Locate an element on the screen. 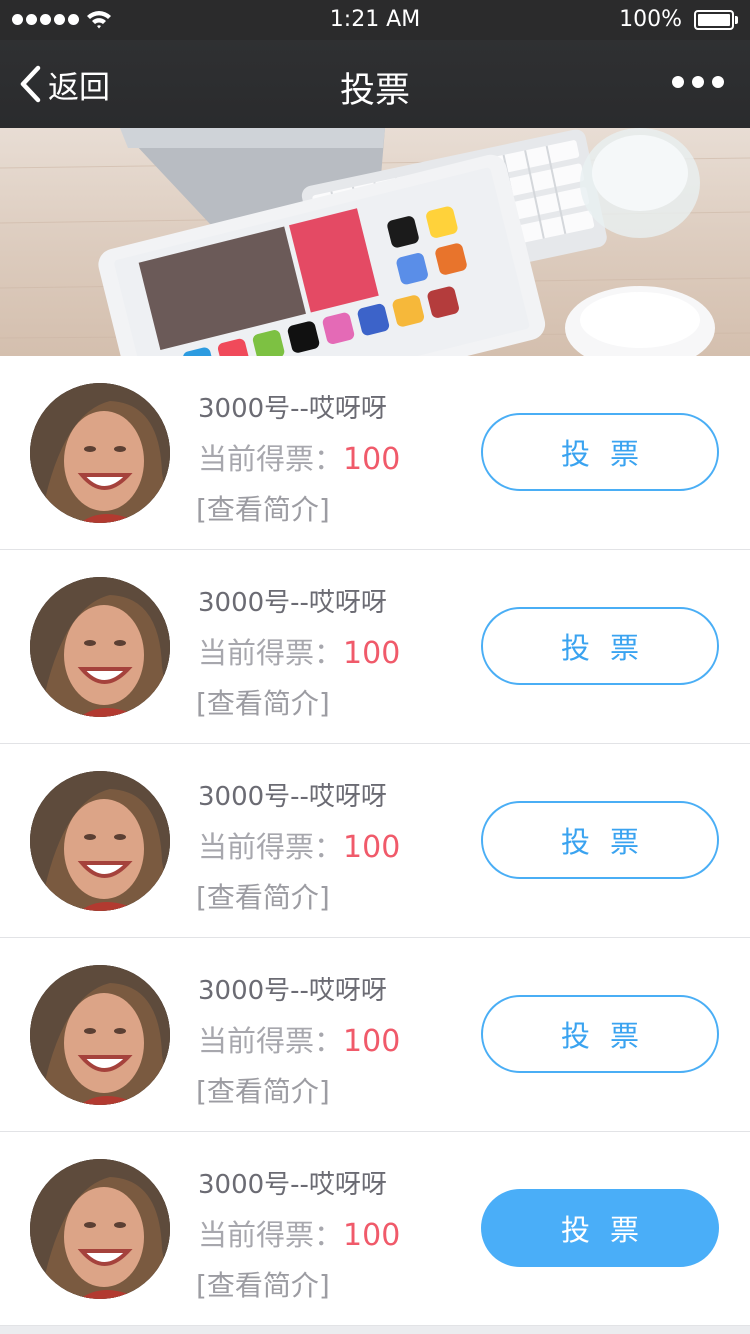  battery-icon is located at coordinates (716, 20).